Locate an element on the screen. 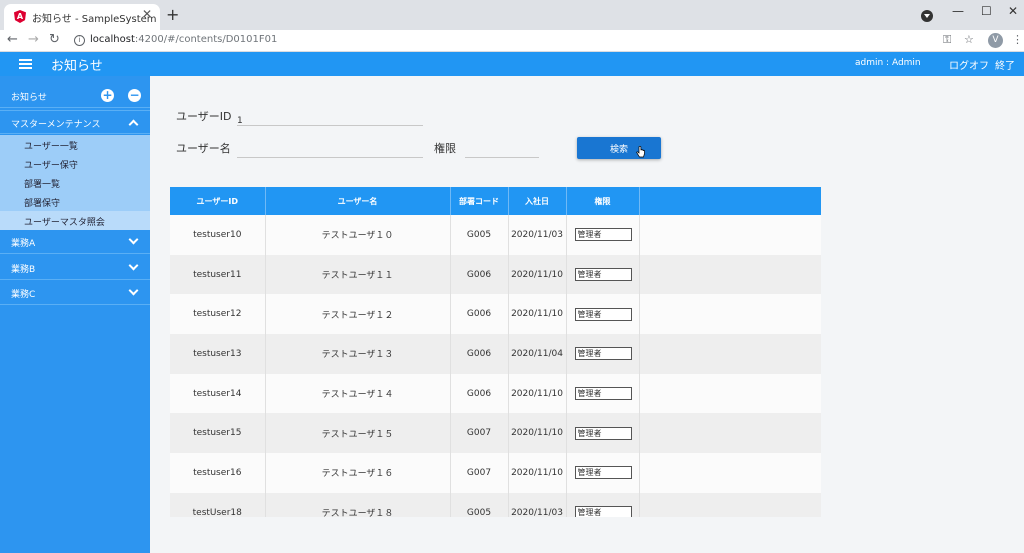 Image resolution: width=1024 pixels, height=553 pixels. remove-icon: − is located at coordinates (134, 95).